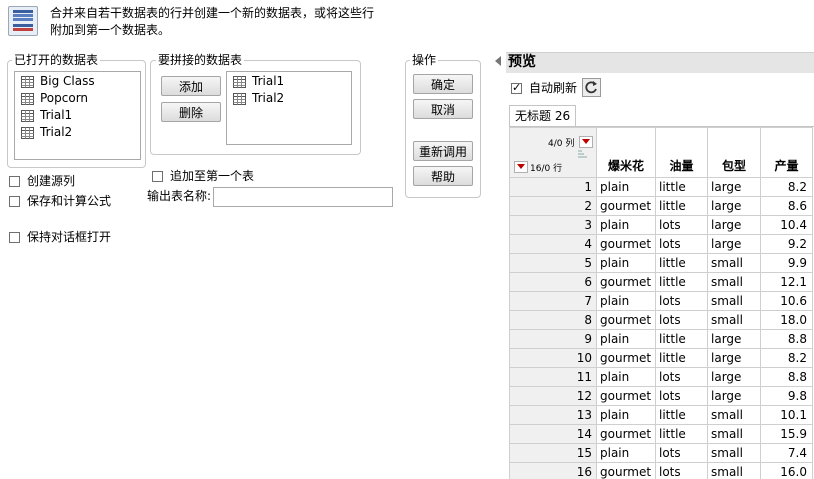  I want to click on table-cell: 15.9, so click(787, 434).